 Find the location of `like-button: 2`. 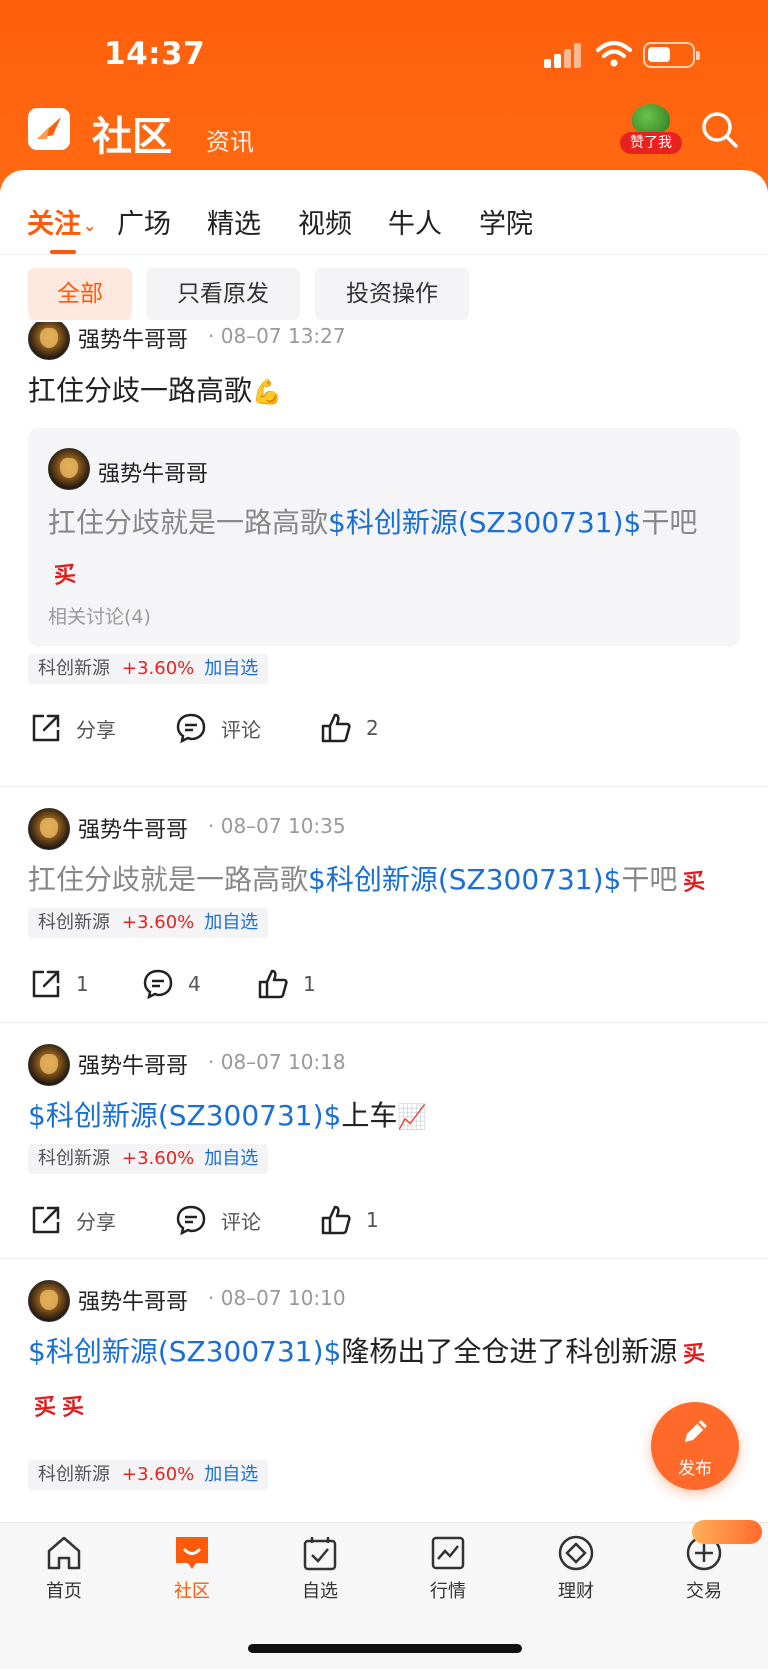

like-button: 2 is located at coordinates (349, 728).